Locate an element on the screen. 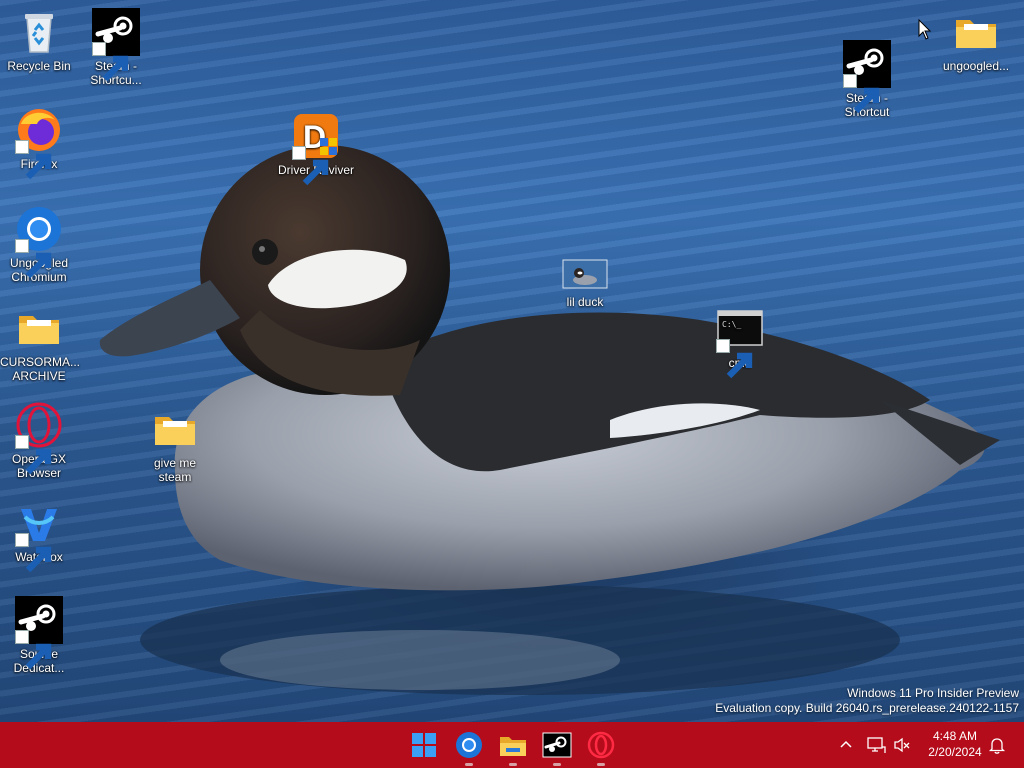 The height and width of the screenshot is (768, 1024). desktop-icon-opera-gx: Opera GX Browser is located at coordinates (39, 440).